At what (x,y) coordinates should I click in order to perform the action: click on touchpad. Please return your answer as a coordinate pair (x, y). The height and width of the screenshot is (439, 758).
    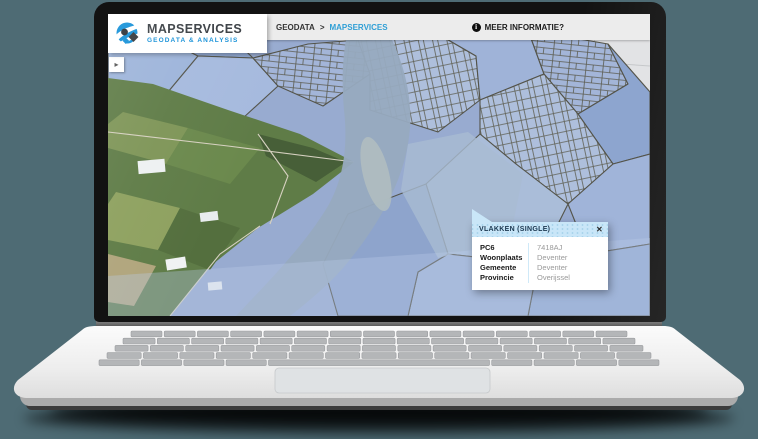
    Looking at the image, I should click on (382, 380).